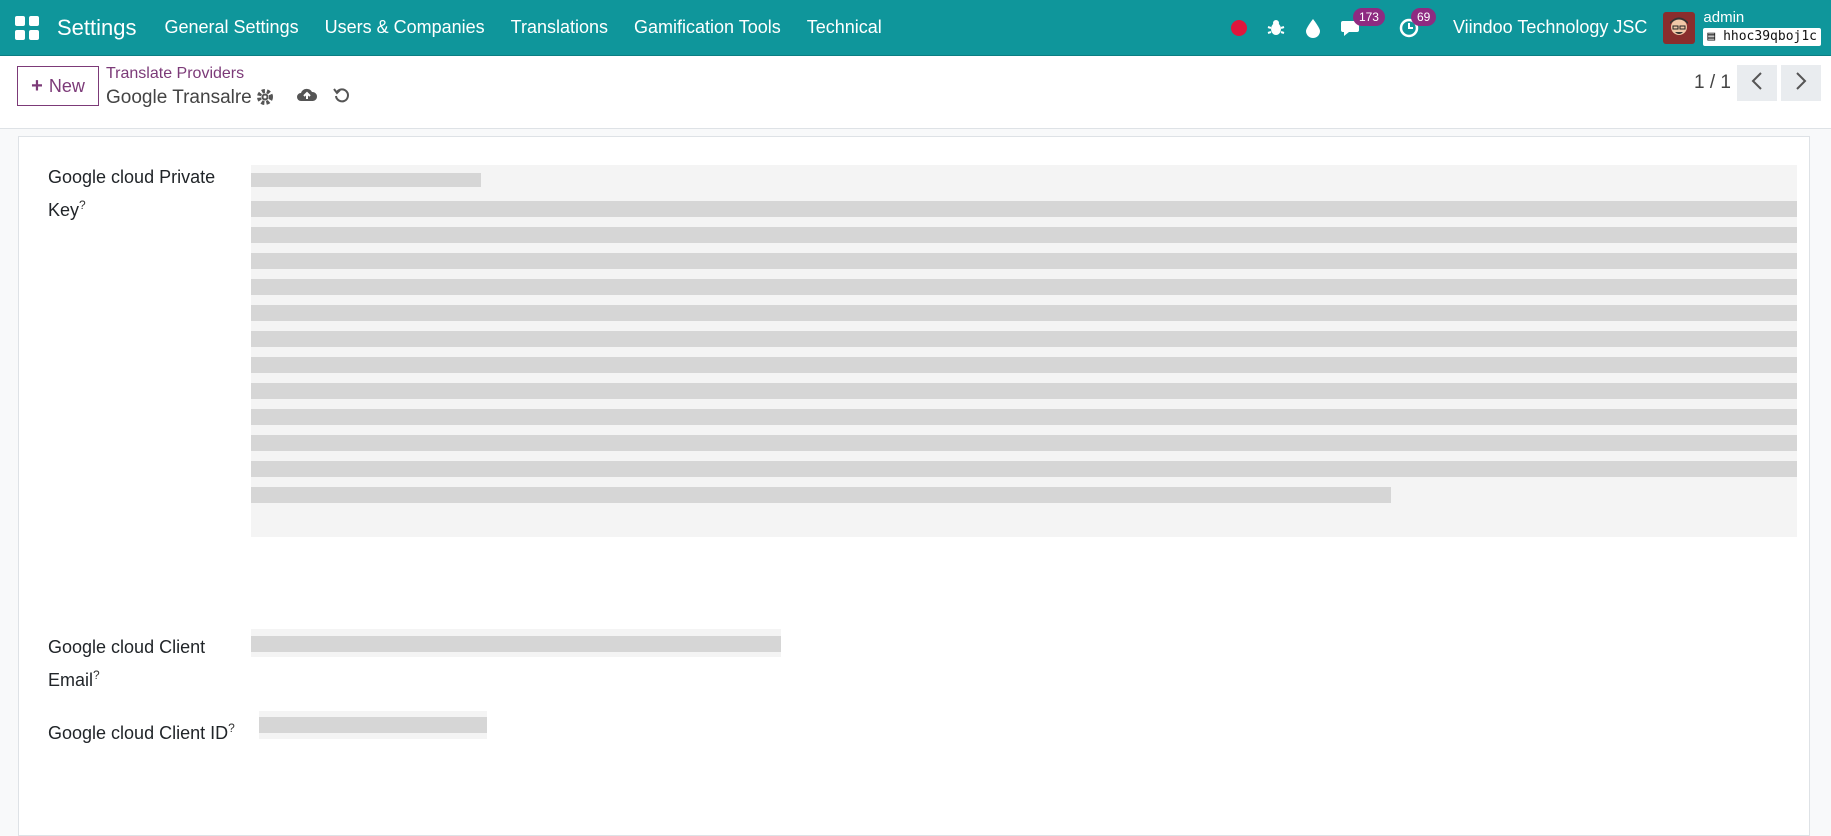 The height and width of the screenshot is (836, 1831). Describe the element at coordinates (231, 728) in the screenshot. I see `client-id-help-icon: ?` at that location.